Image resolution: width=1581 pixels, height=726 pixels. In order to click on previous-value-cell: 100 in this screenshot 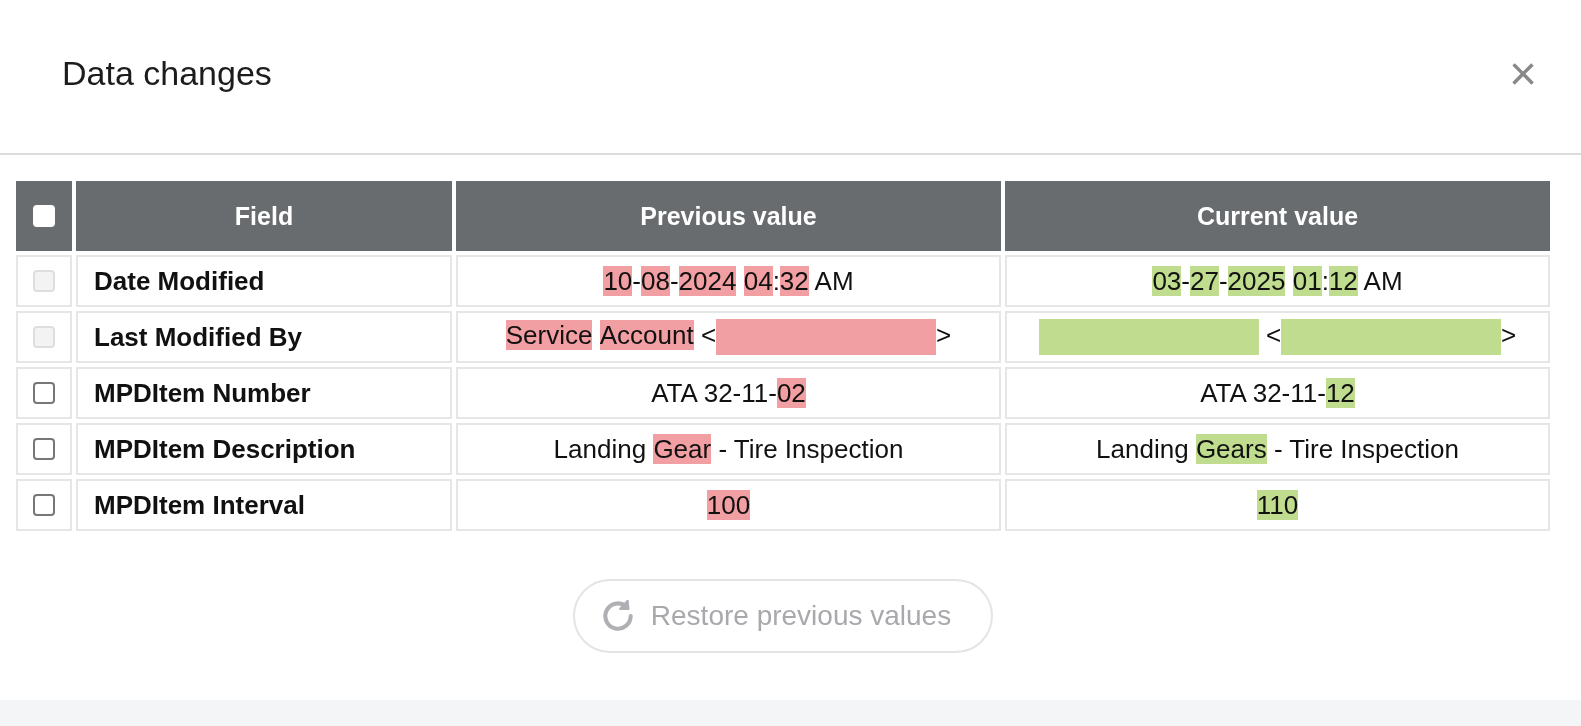, I will do `click(728, 505)`.